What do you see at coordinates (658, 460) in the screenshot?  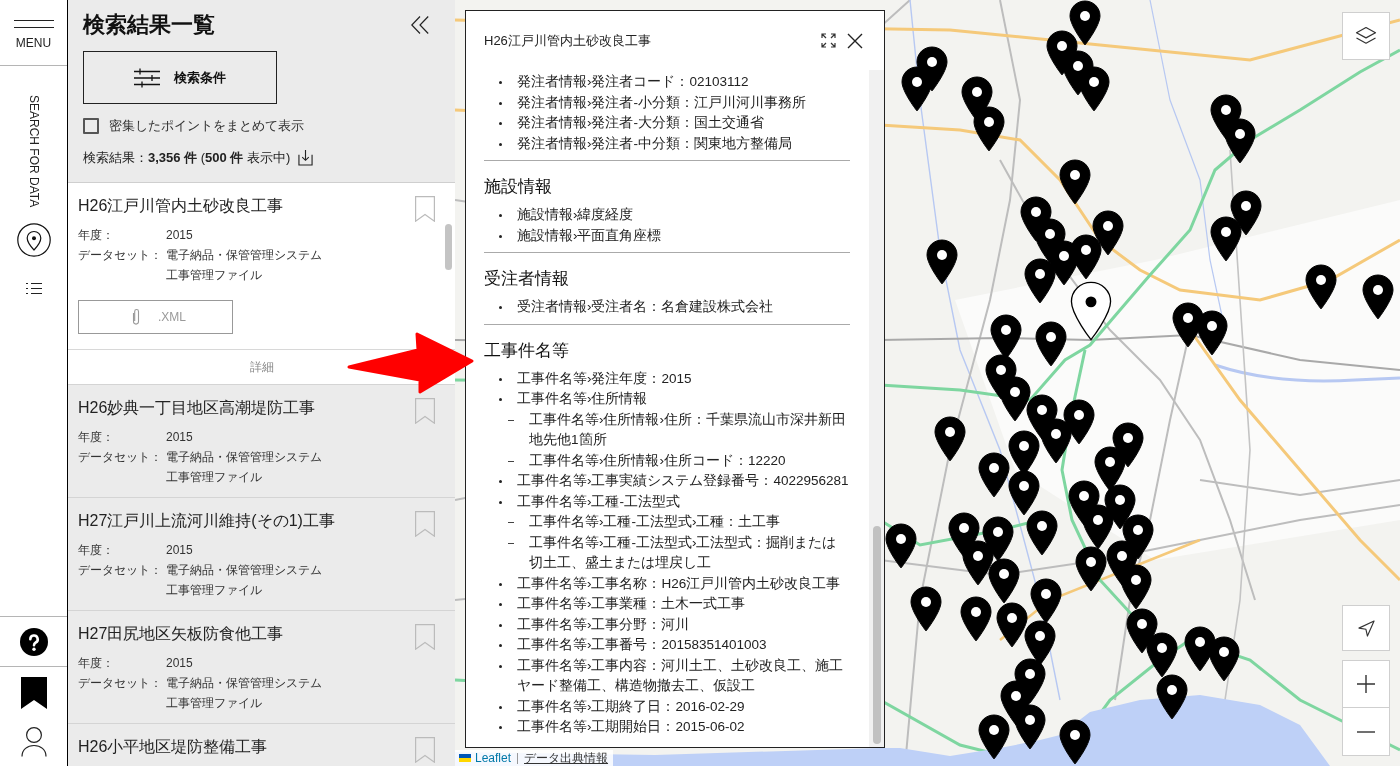 I see `list-item-text: 工事件名等›住所情報›住所コード：12220` at bounding box center [658, 460].